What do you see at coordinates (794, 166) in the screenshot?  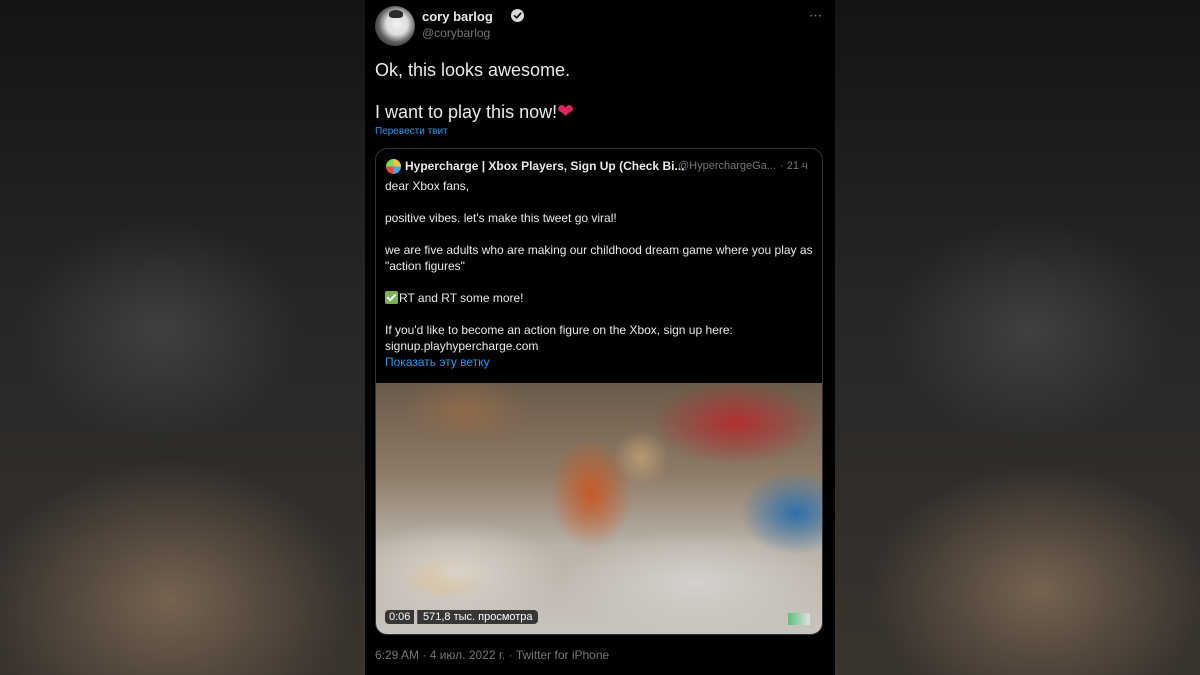 I see `quoted-timestamp: · 21 ч` at bounding box center [794, 166].